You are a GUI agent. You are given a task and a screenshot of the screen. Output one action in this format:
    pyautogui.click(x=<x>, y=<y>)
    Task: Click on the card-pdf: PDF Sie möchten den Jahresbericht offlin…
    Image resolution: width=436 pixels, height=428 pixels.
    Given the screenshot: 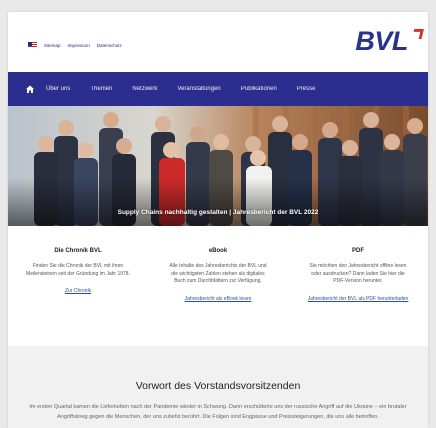 What is the action you would take?
    pyautogui.click(x=358, y=284)
    